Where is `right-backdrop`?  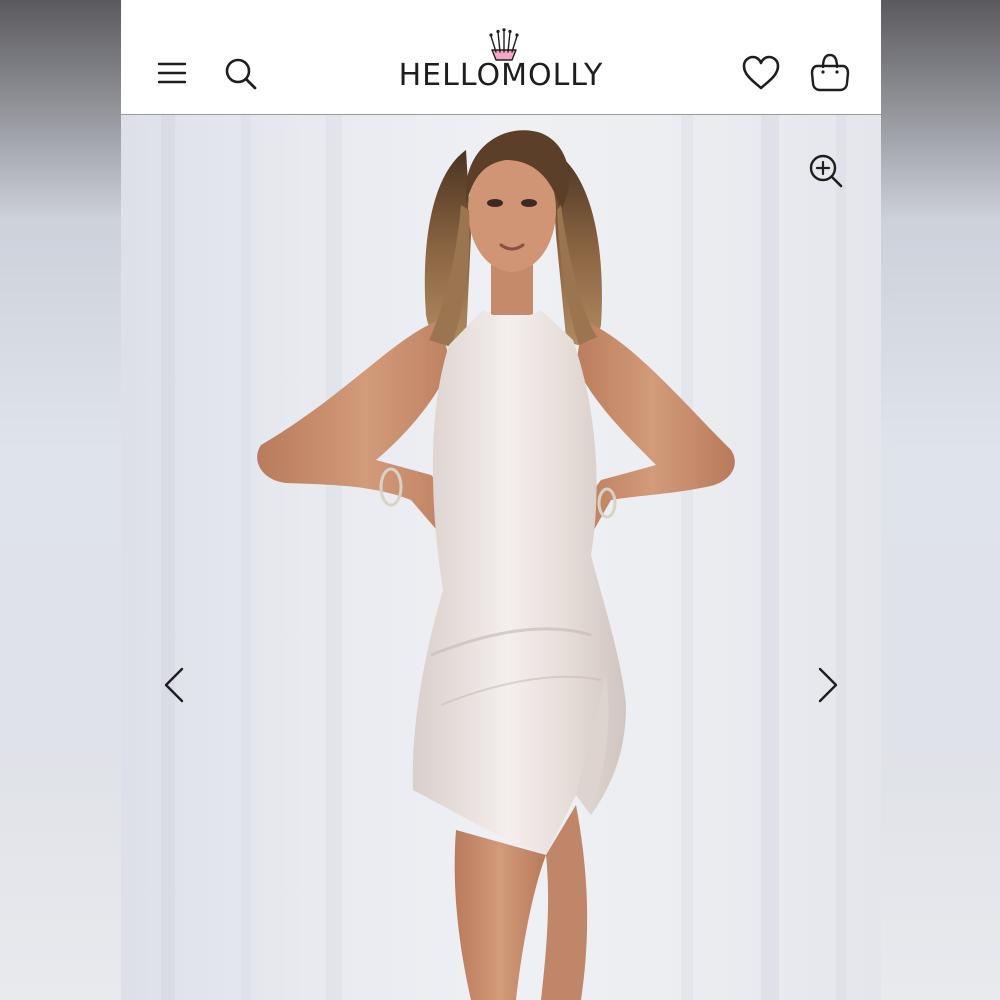
right-backdrop is located at coordinates (940, 500).